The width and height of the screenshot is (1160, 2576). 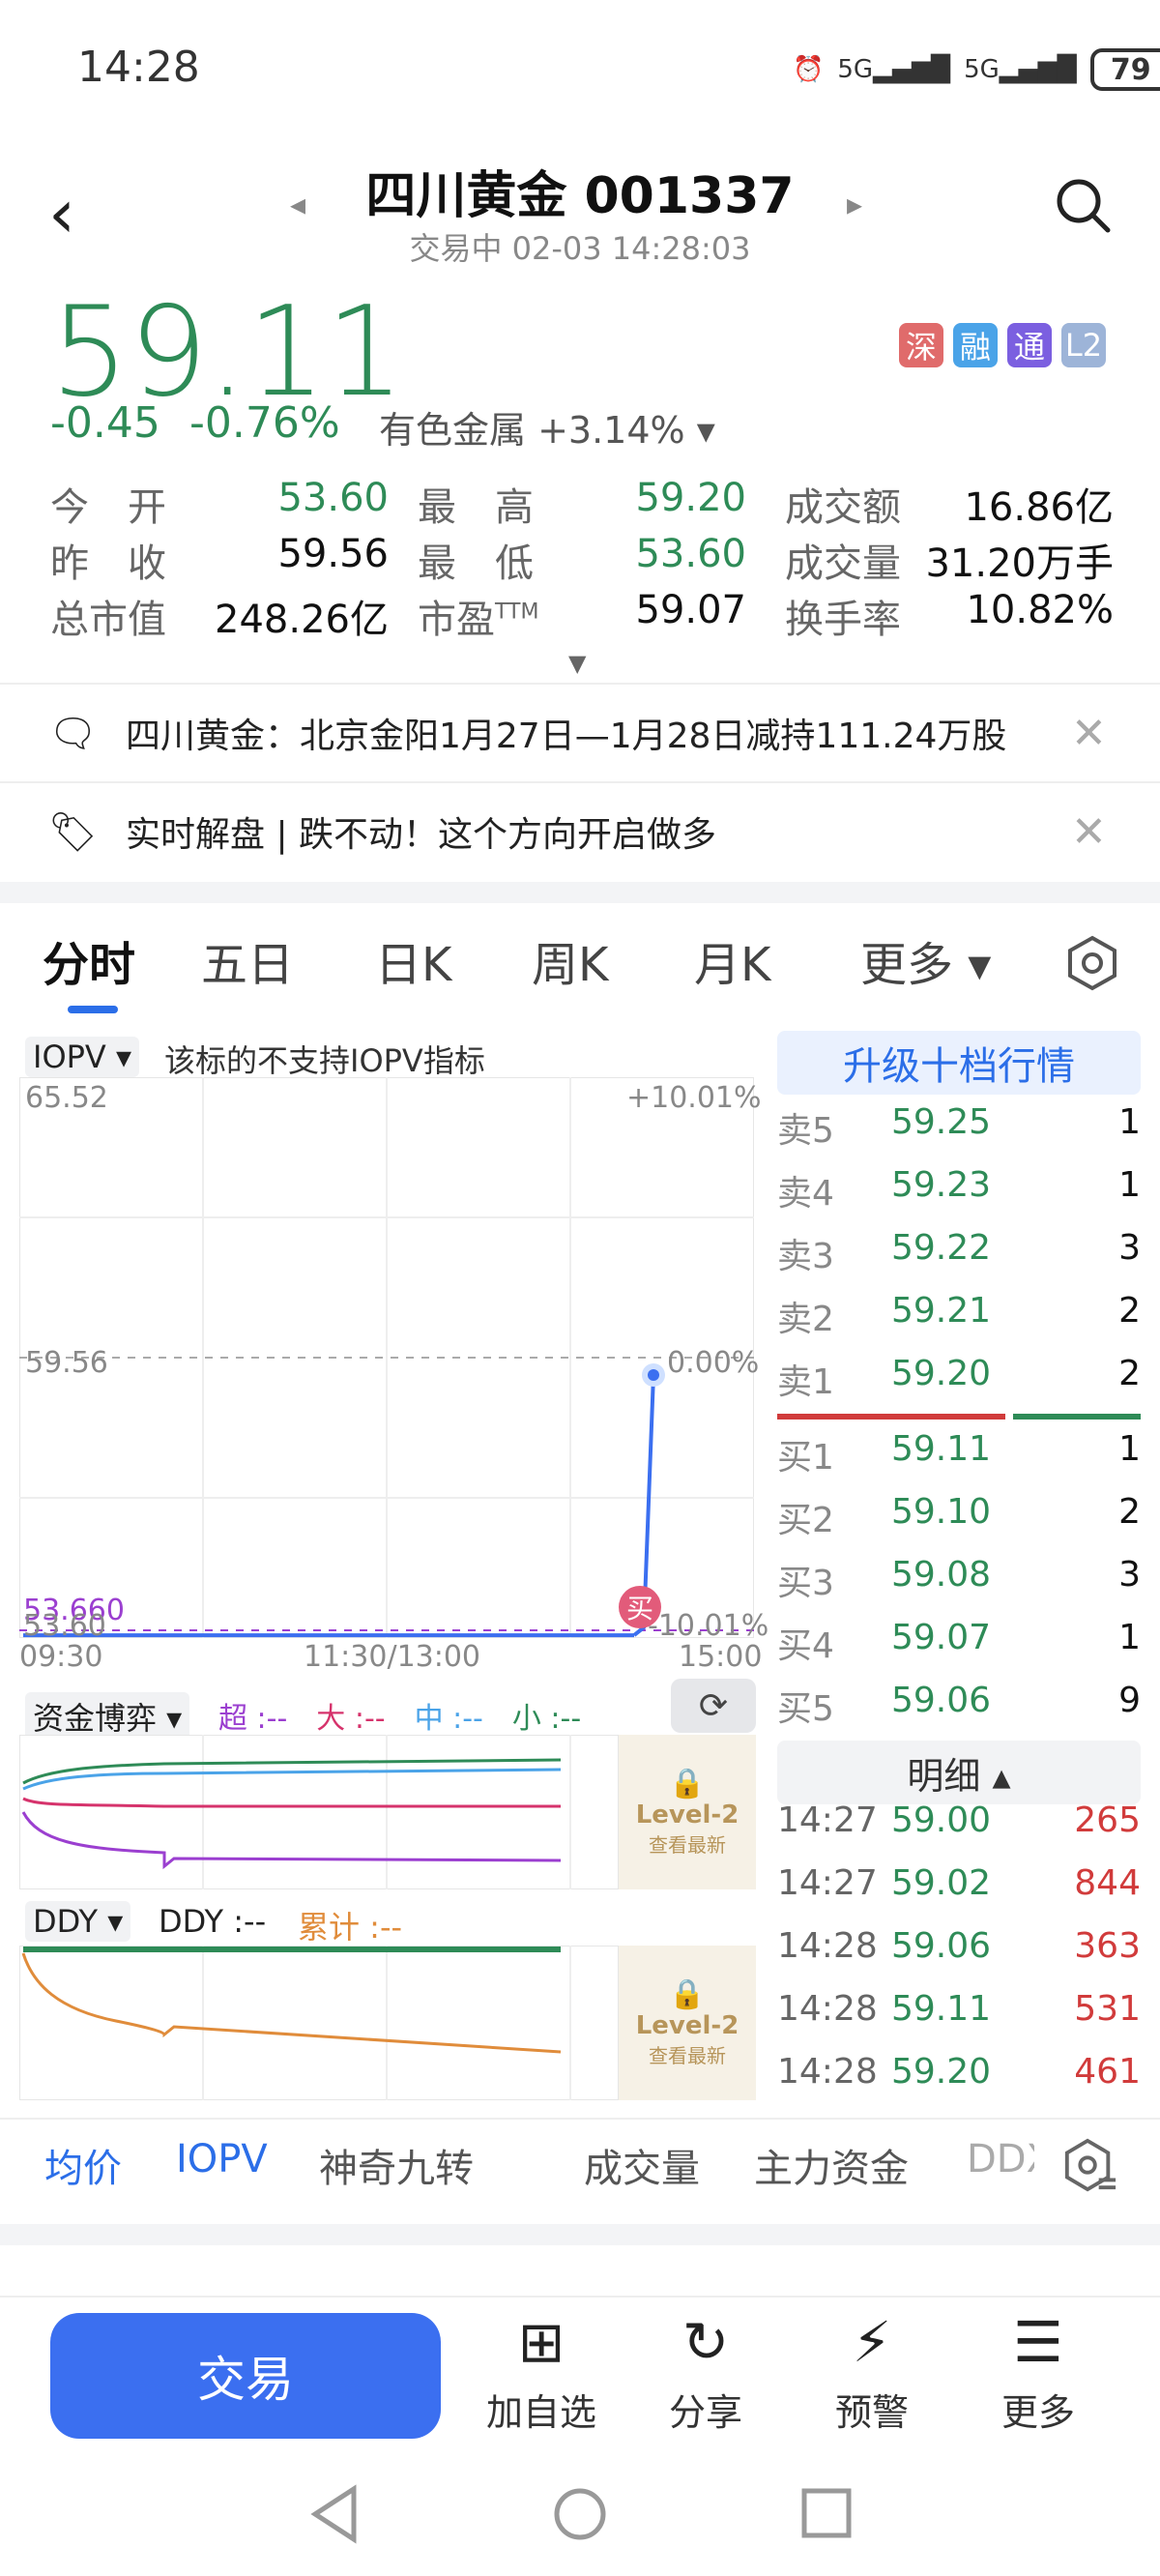 What do you see at coordinates (397, 2165) in the screenshot?
I see `indicator-nine-turn: 神奇九转` at bounding box center [397, 2165].